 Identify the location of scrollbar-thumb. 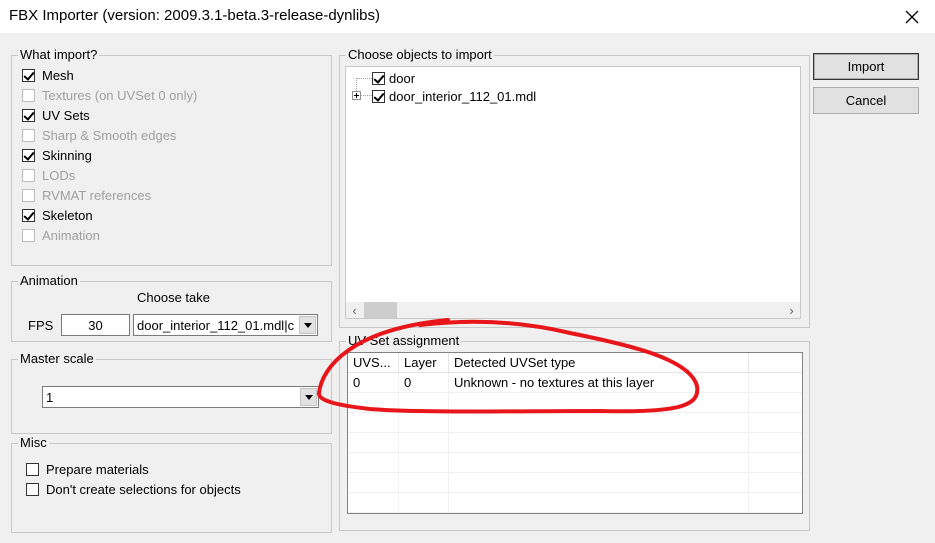
(380, 310).